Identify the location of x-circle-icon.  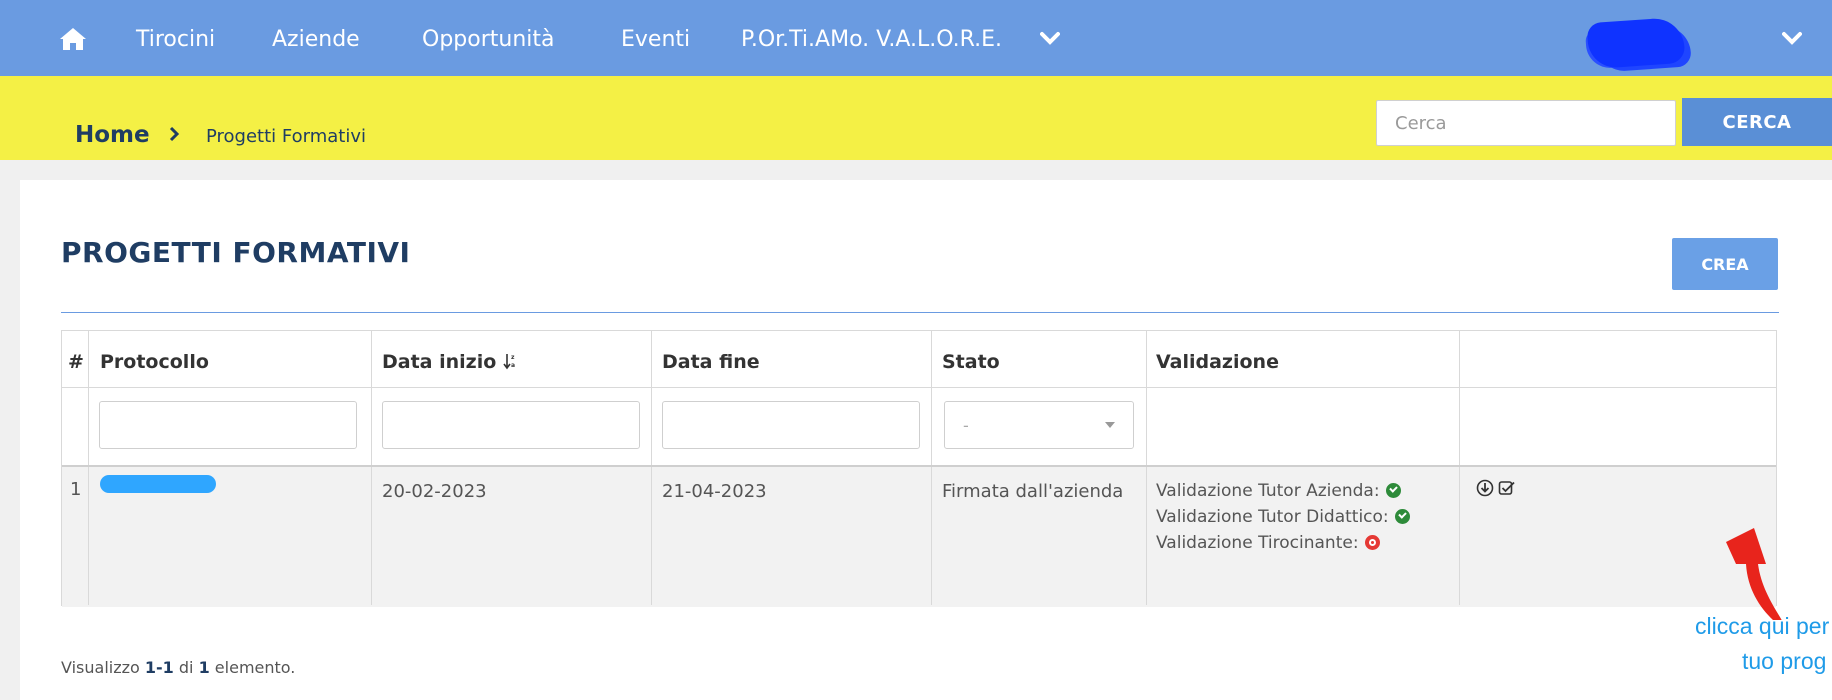
(1372, 542).